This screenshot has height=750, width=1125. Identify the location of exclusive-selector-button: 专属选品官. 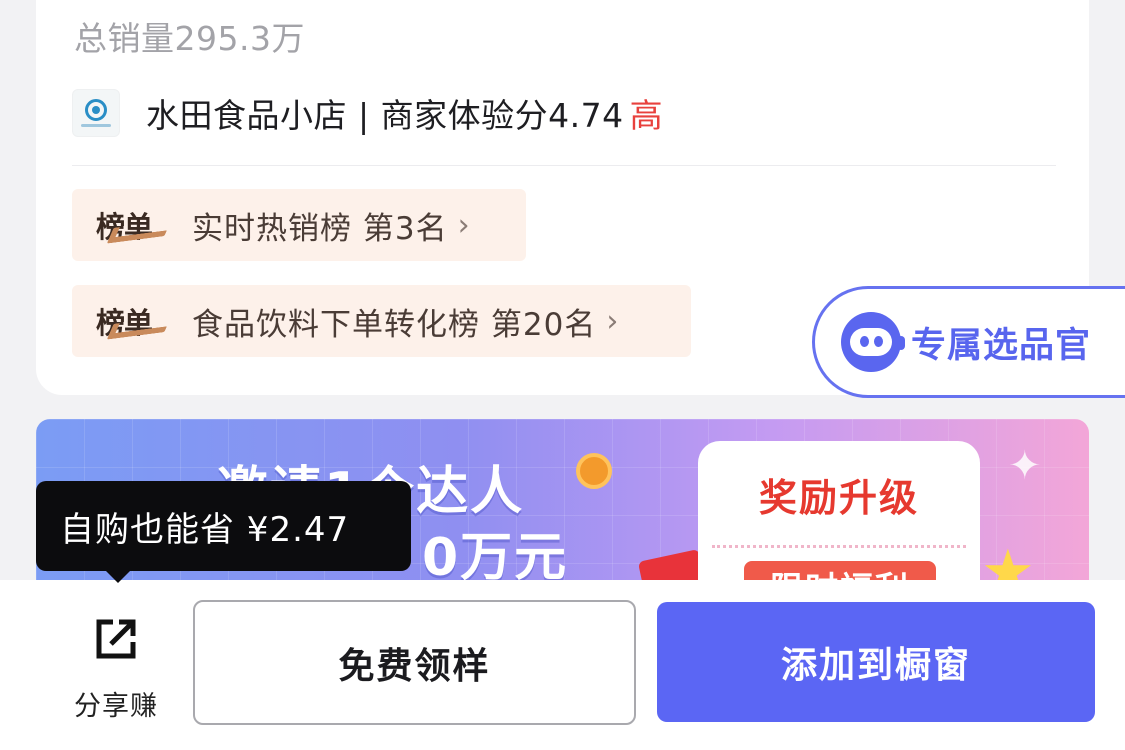
(968, 342).